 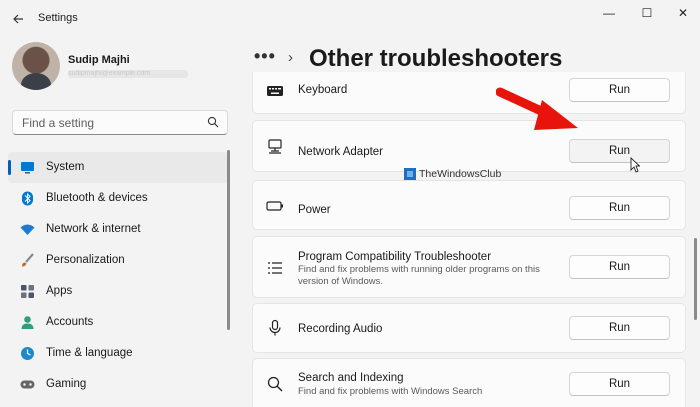 I want to click on run-search-indexing-button: Run, so click(x=619, y=384).